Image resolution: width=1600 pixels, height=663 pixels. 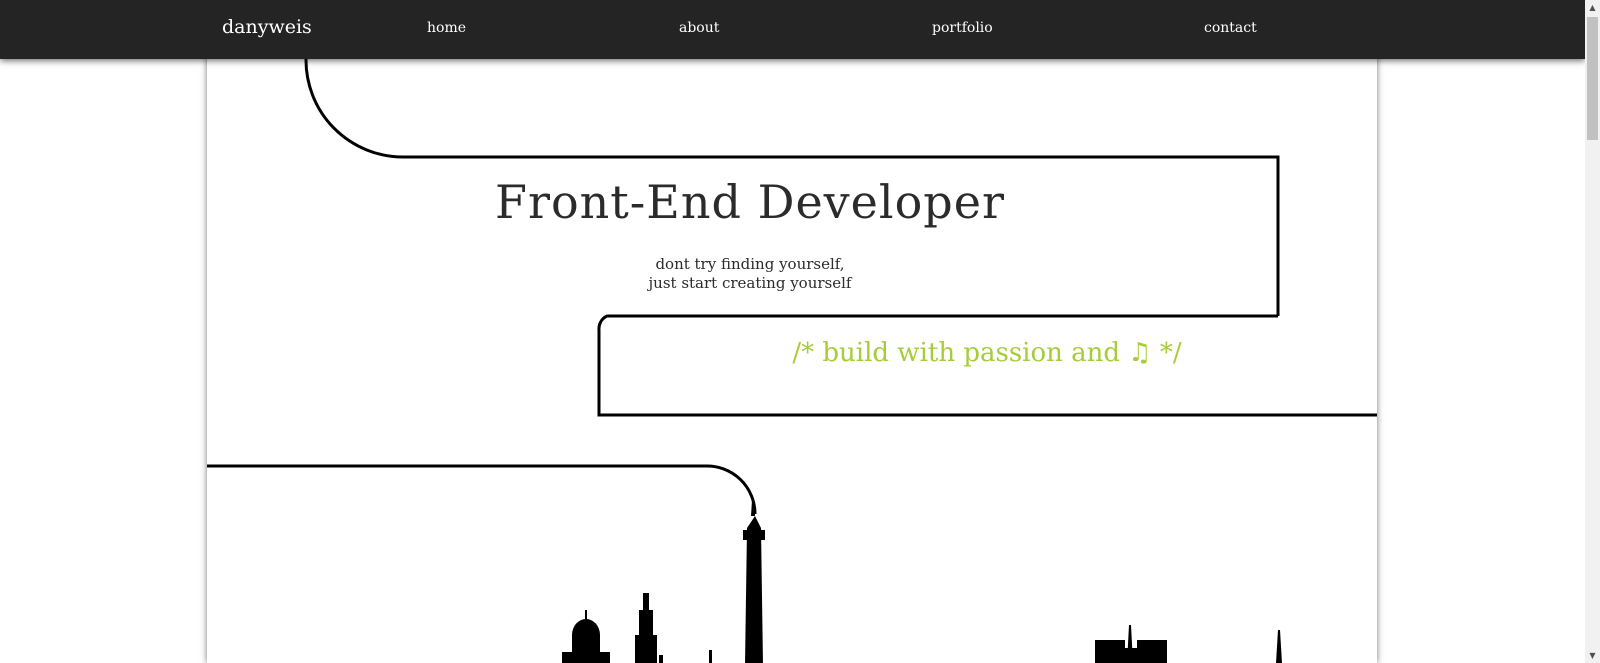 What do you see at coordinates (1592, 78) in the screenshot?
I see `scrollbar-thumb` at bounding box center [1592, 78].